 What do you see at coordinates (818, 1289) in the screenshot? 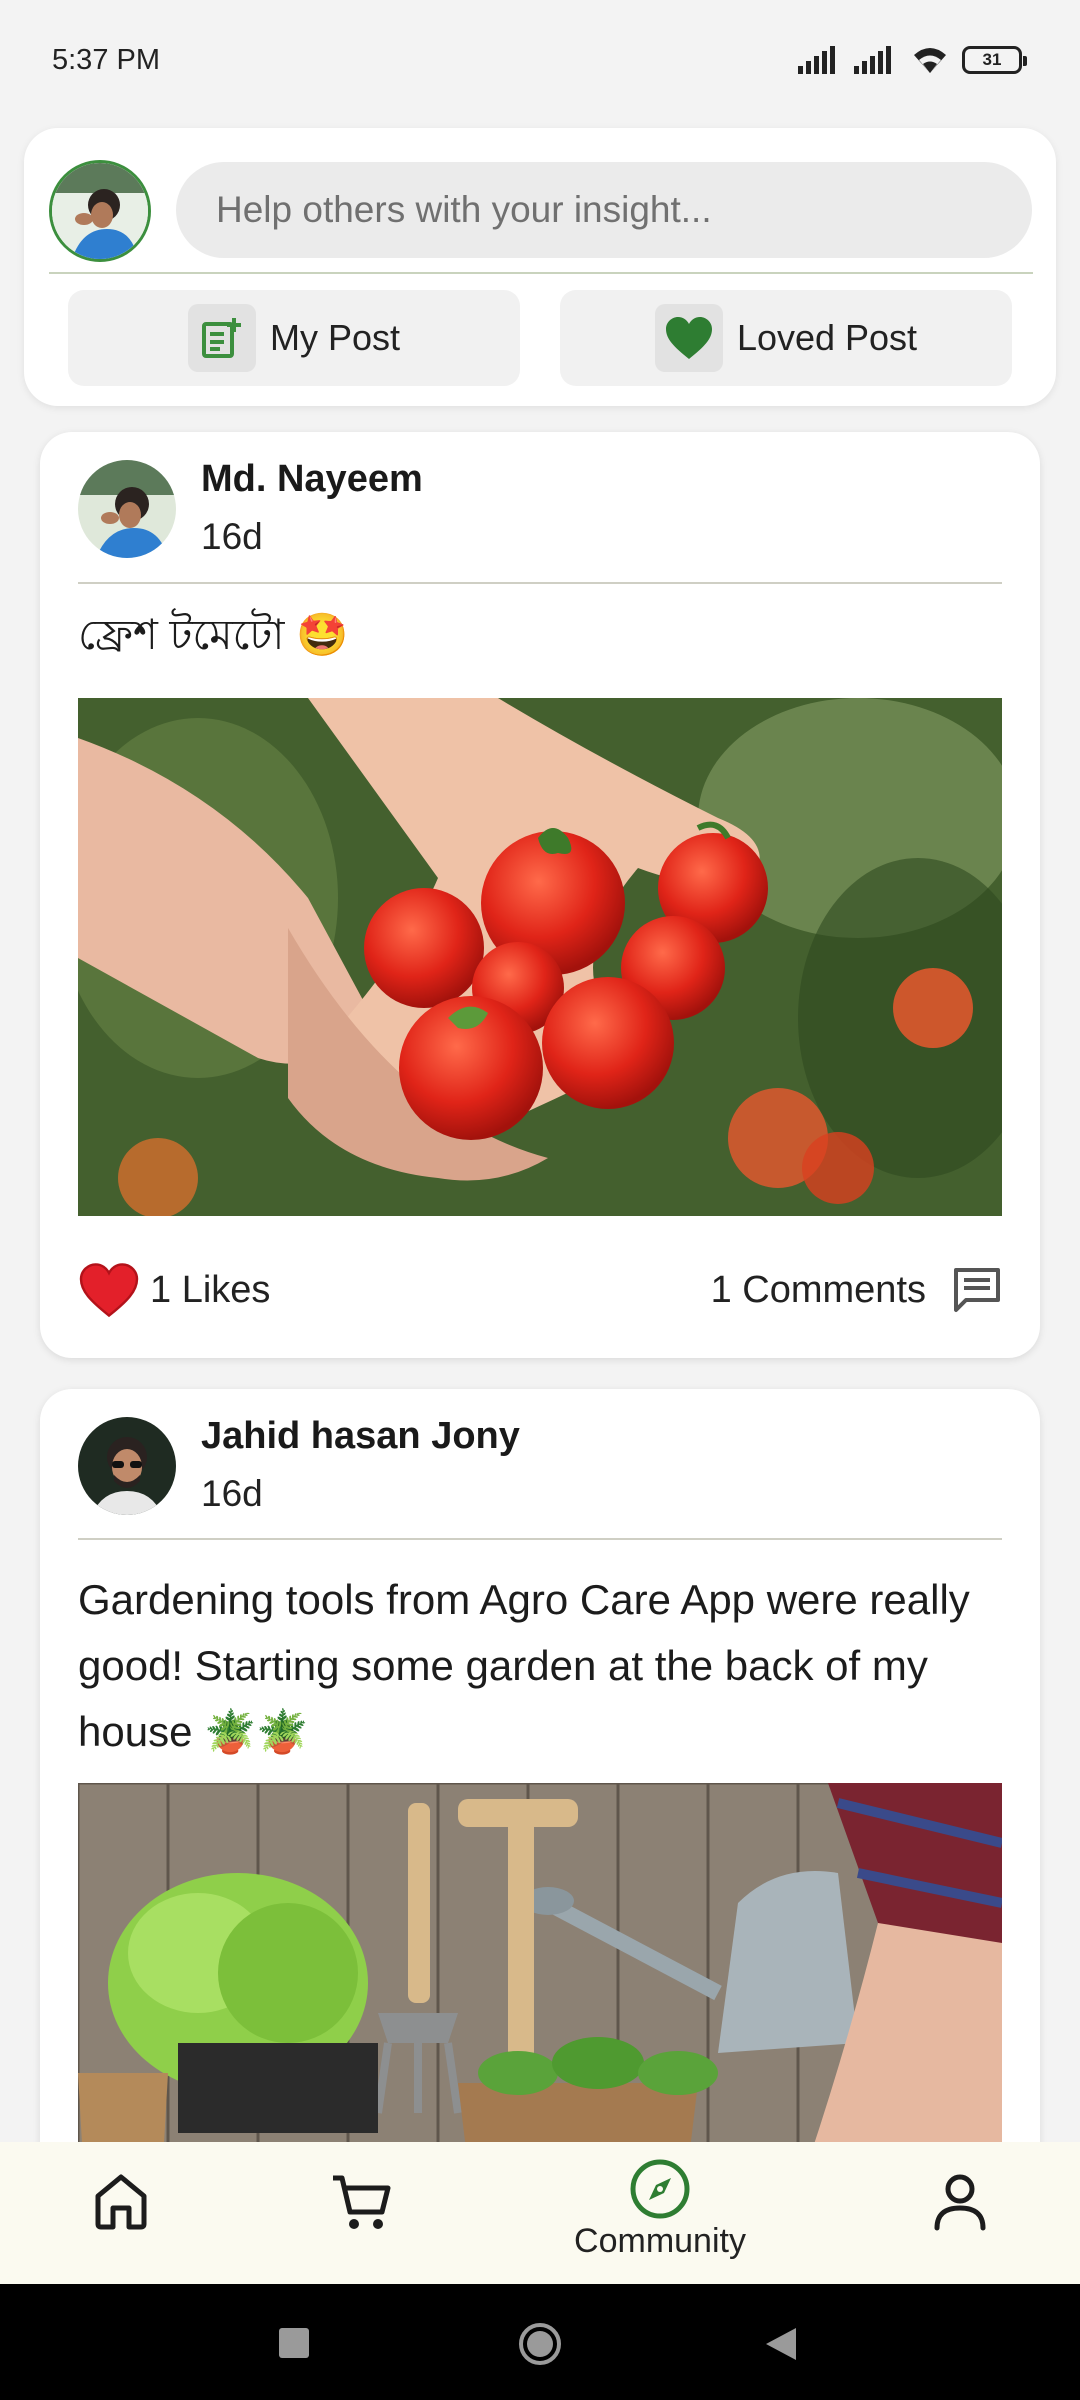
I see `comments-count: 1 Comments` at bounding box center [818, 1289].